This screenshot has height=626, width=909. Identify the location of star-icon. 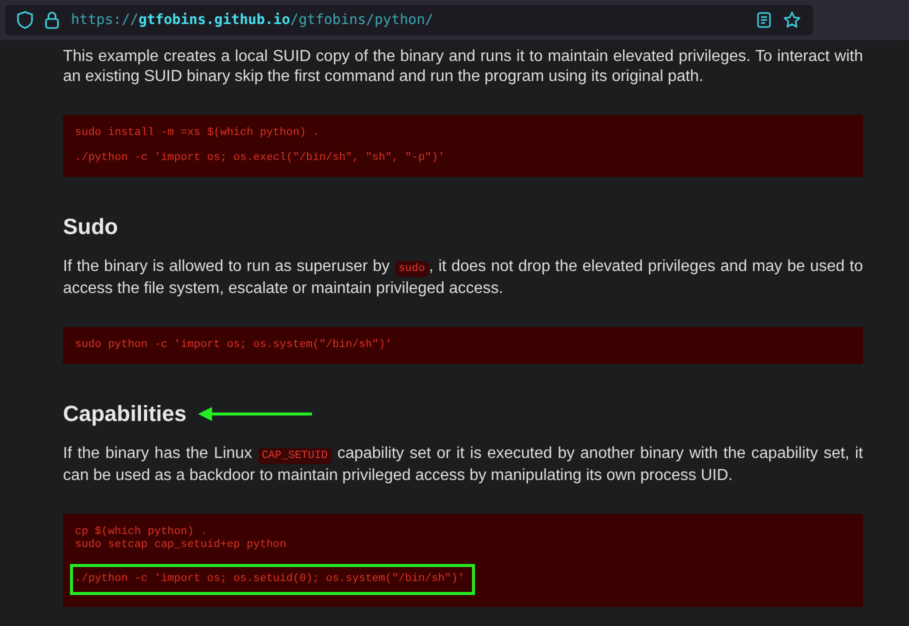
(792, 20).